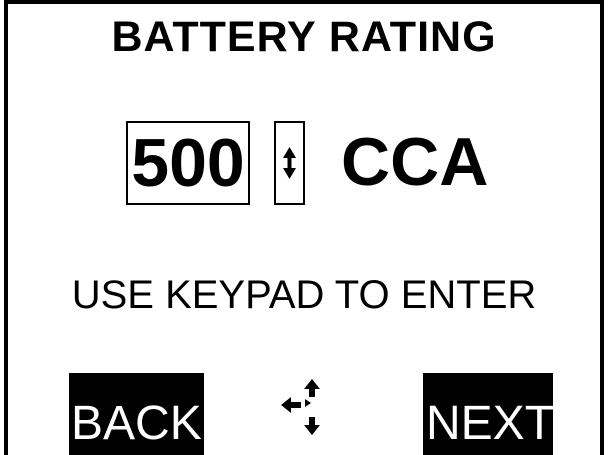  I want to click on back-button-label: BACK, so click(136, 423).